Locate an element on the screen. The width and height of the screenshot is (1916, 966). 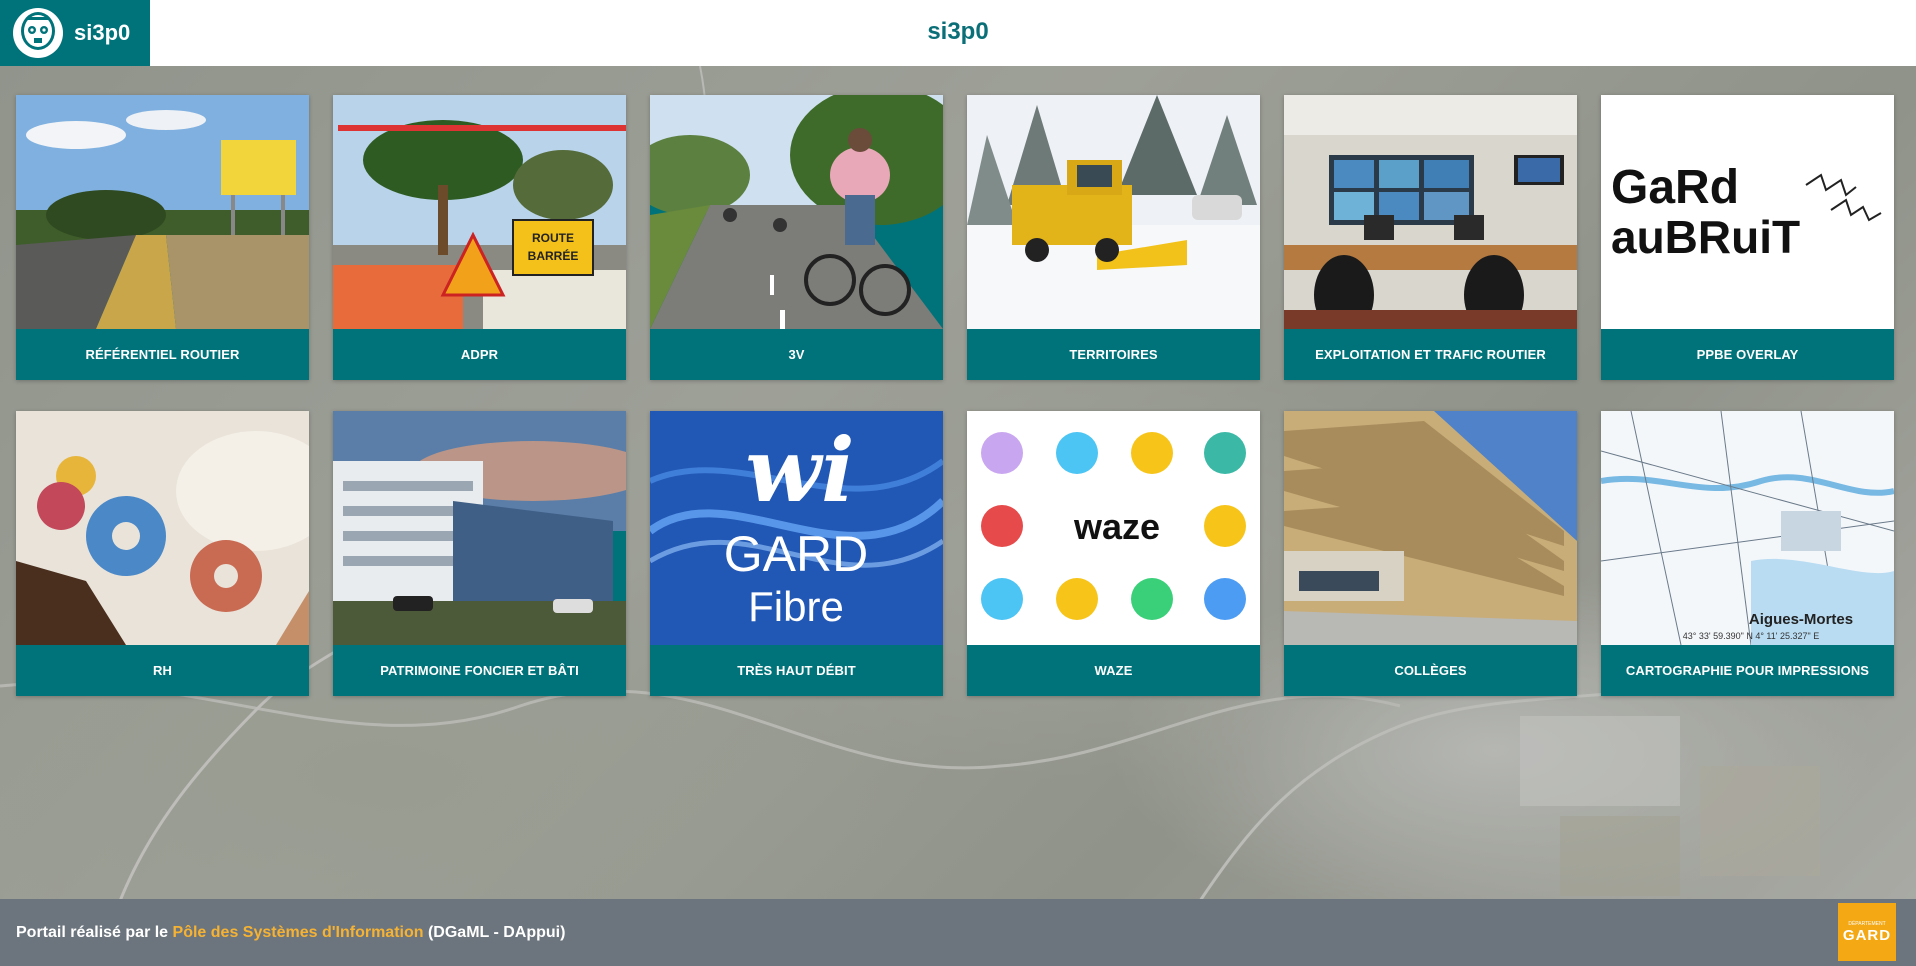
tile-adpr: ROUTE BARRÉE ADPR is located at coordinates (479, 237).